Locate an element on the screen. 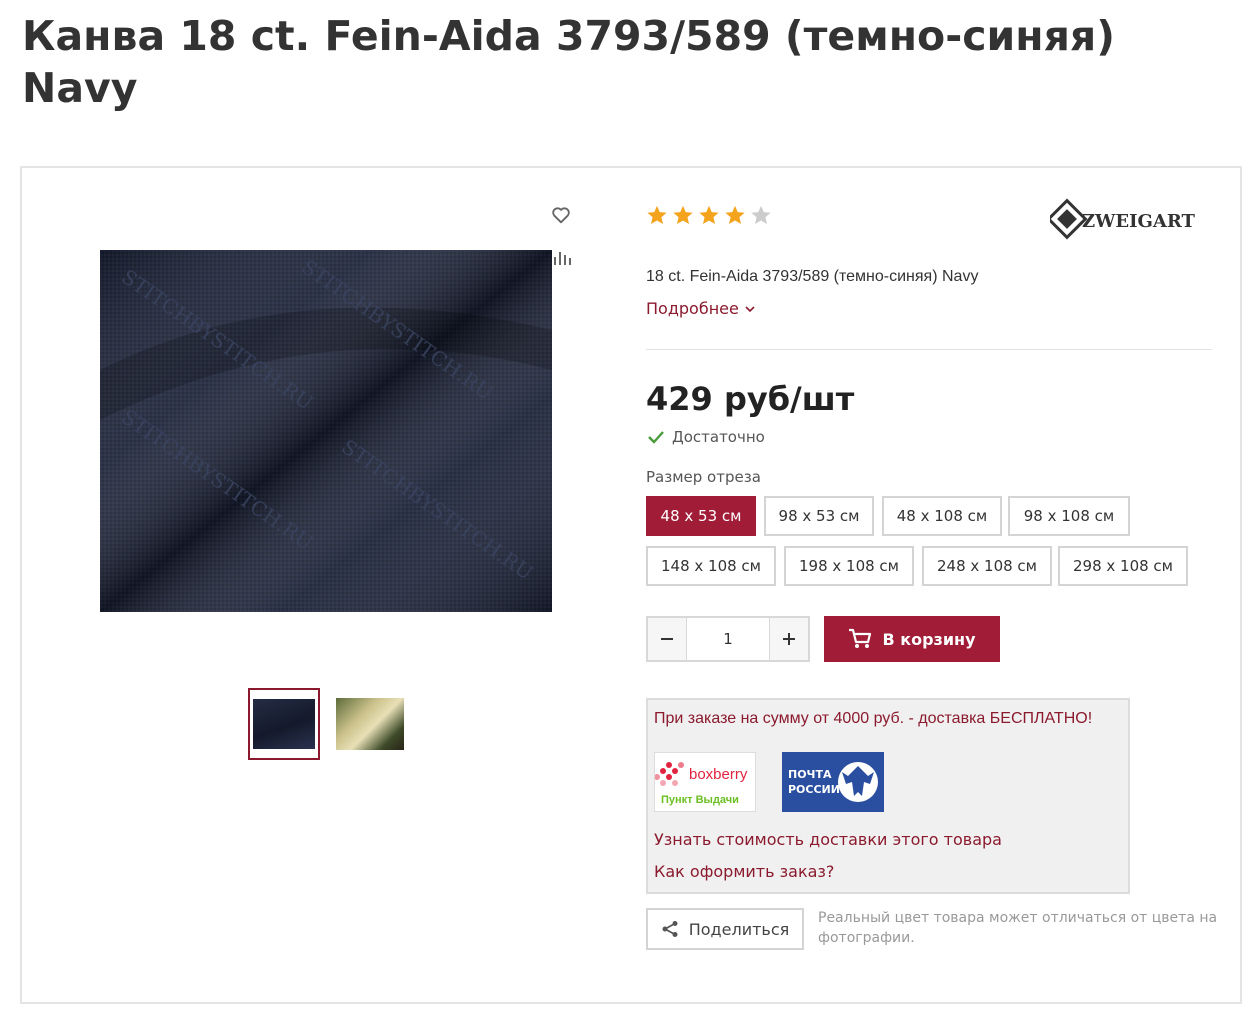 This screenshot has height=1028, width=1260. share-button: Поделиться is located at coordinates (725, 929).